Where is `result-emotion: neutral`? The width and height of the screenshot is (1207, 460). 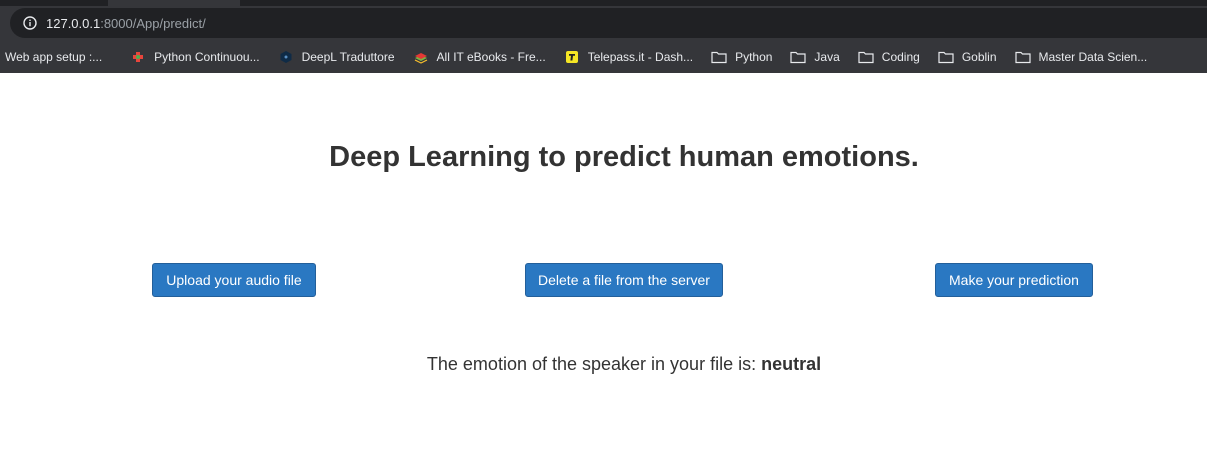 result-emotion: neutral is located at coordinates (791, 364).